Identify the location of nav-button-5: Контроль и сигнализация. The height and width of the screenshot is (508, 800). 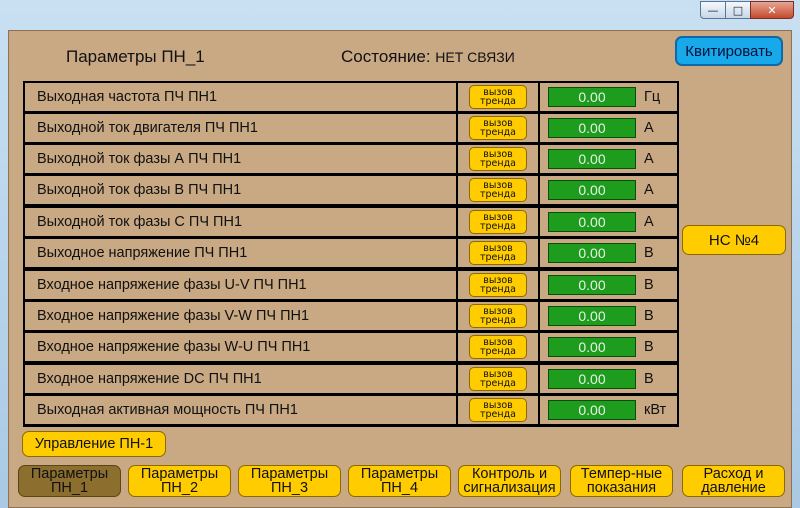
(509, 481).